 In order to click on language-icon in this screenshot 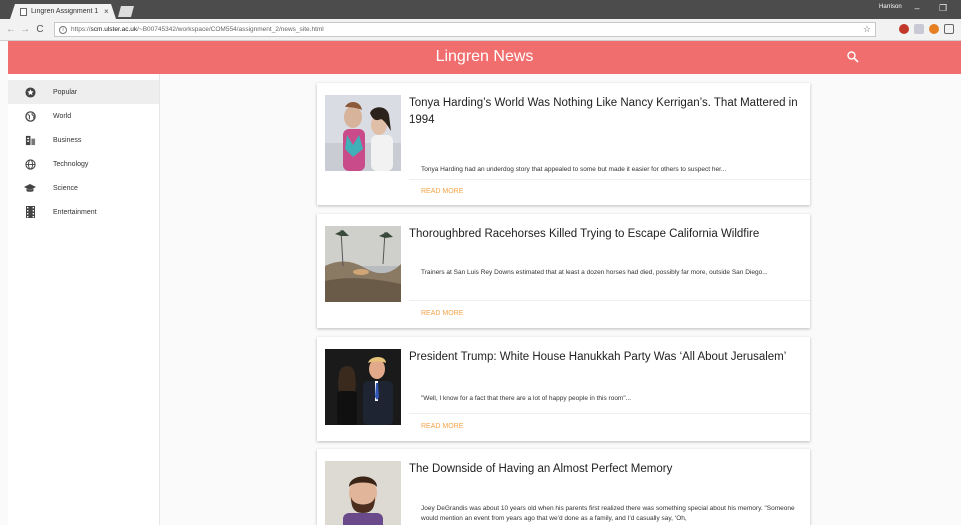, I will do `click(30, 164)`.